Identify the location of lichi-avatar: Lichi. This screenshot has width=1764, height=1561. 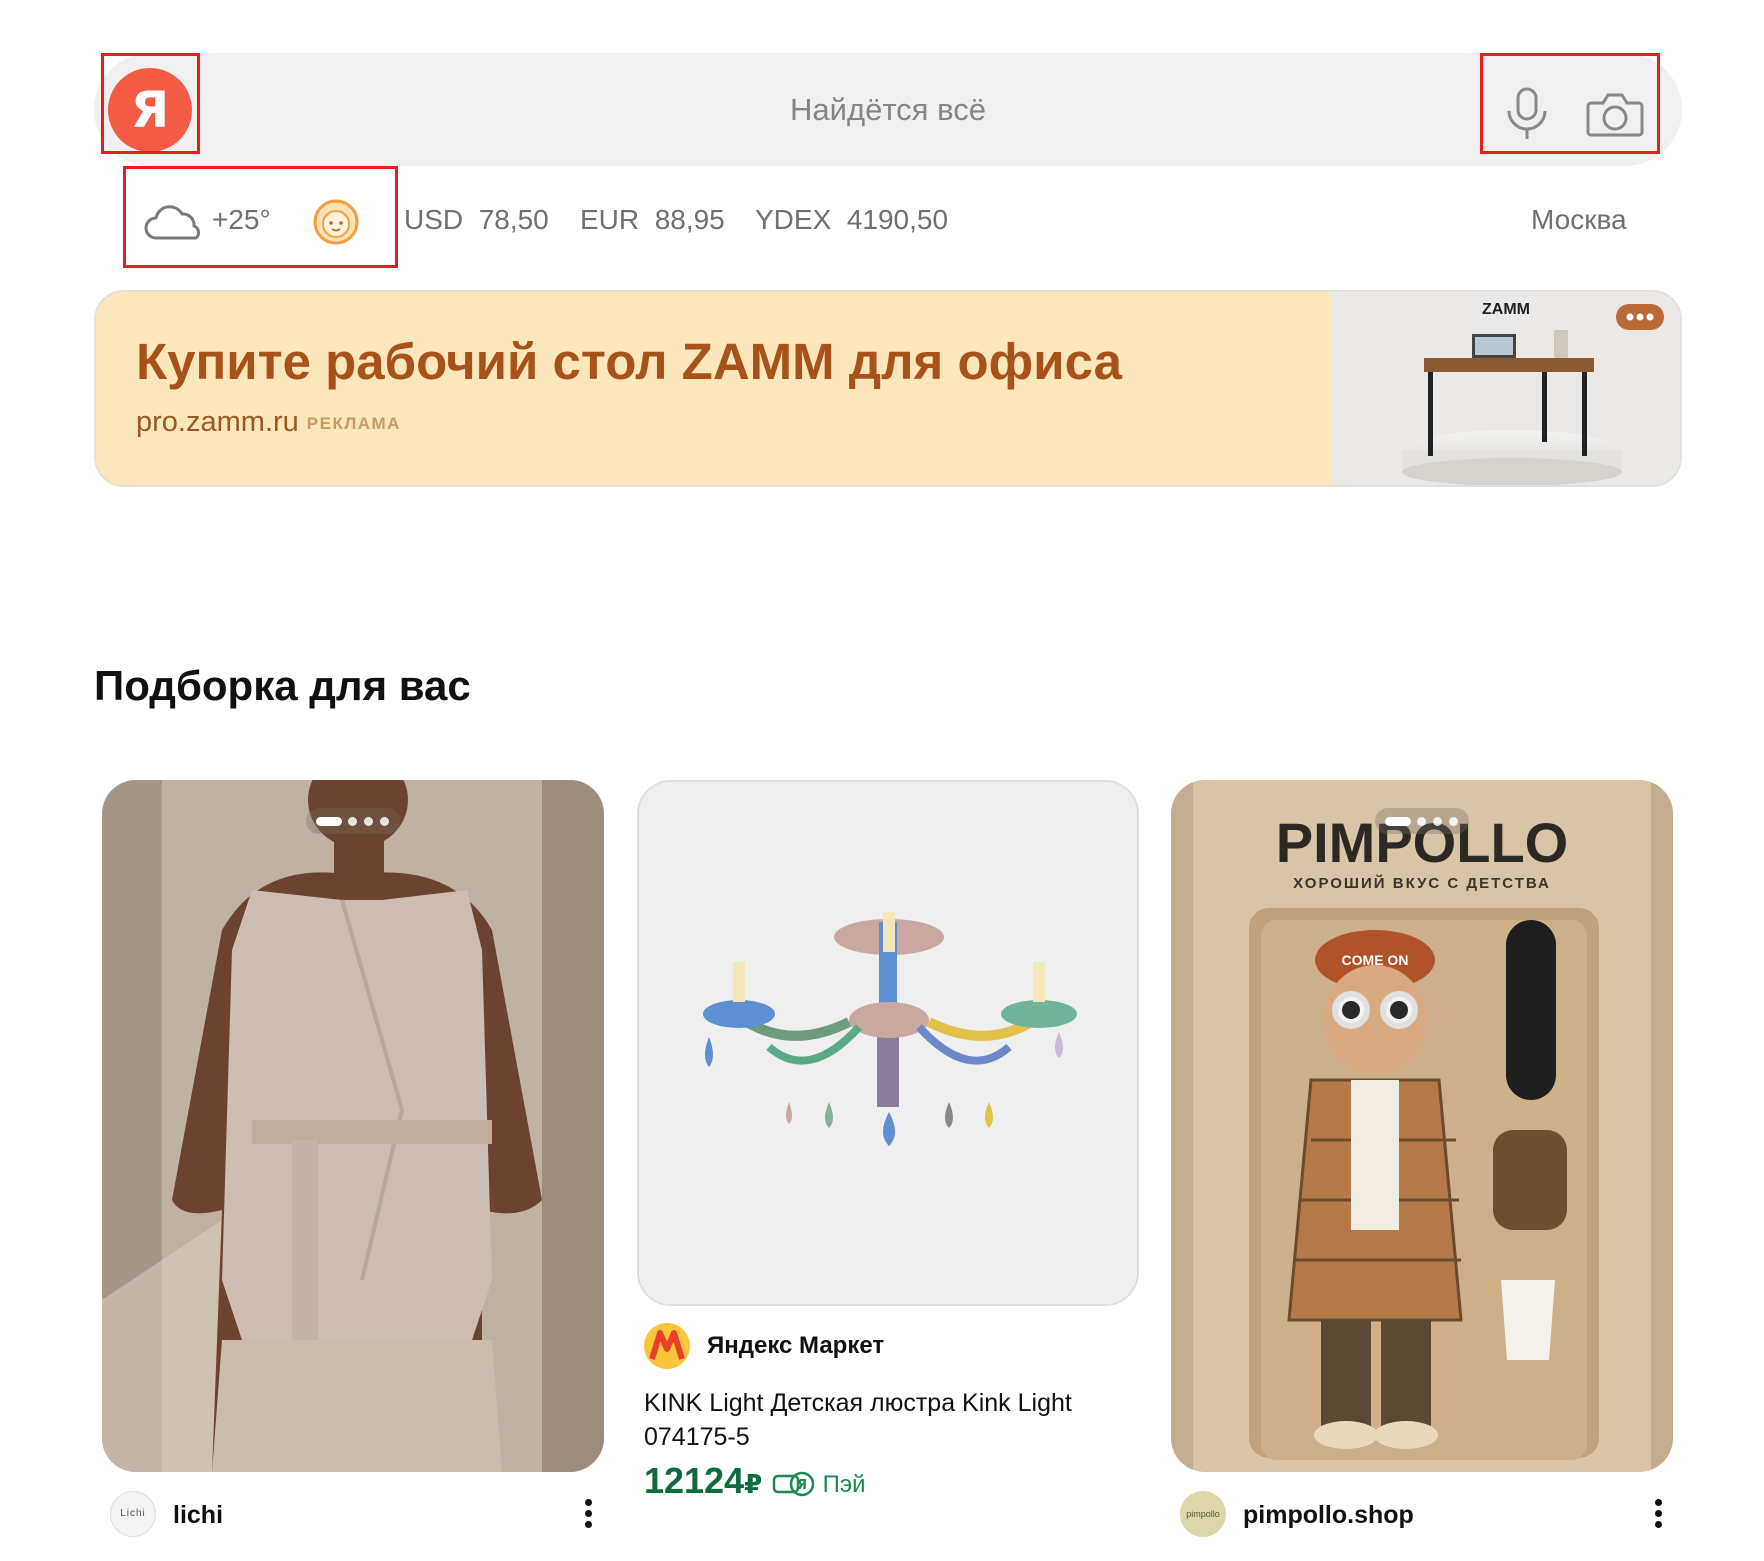
(133, 1514).